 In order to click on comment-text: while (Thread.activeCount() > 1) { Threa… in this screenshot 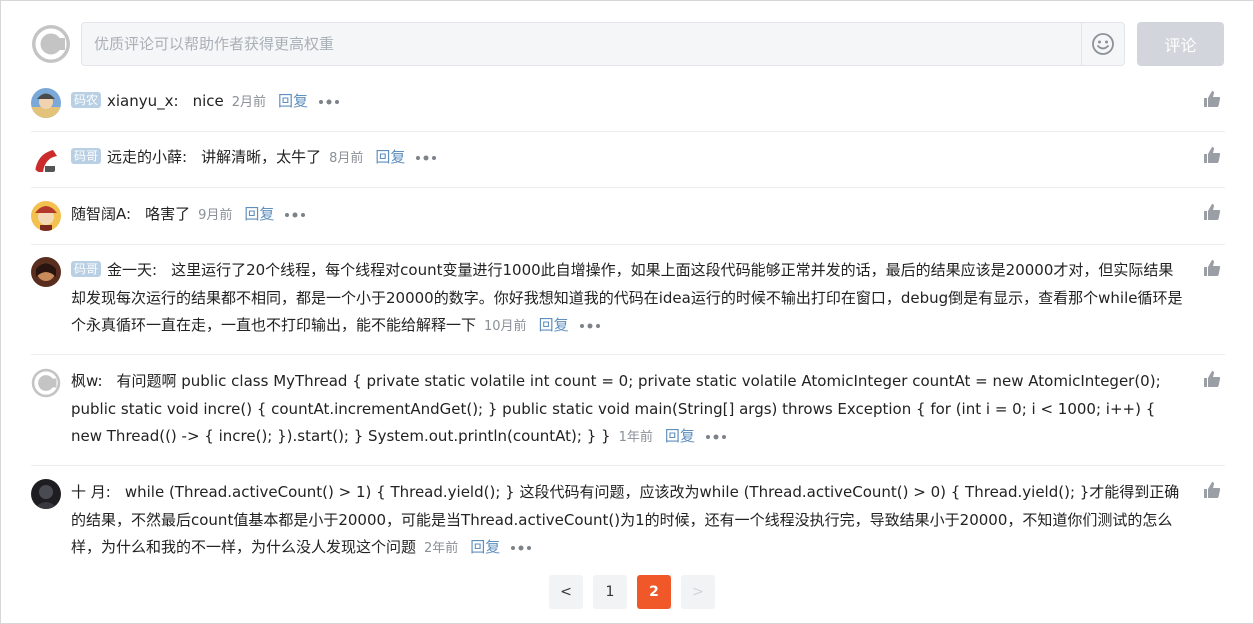, I will do `click(625, 519)`.